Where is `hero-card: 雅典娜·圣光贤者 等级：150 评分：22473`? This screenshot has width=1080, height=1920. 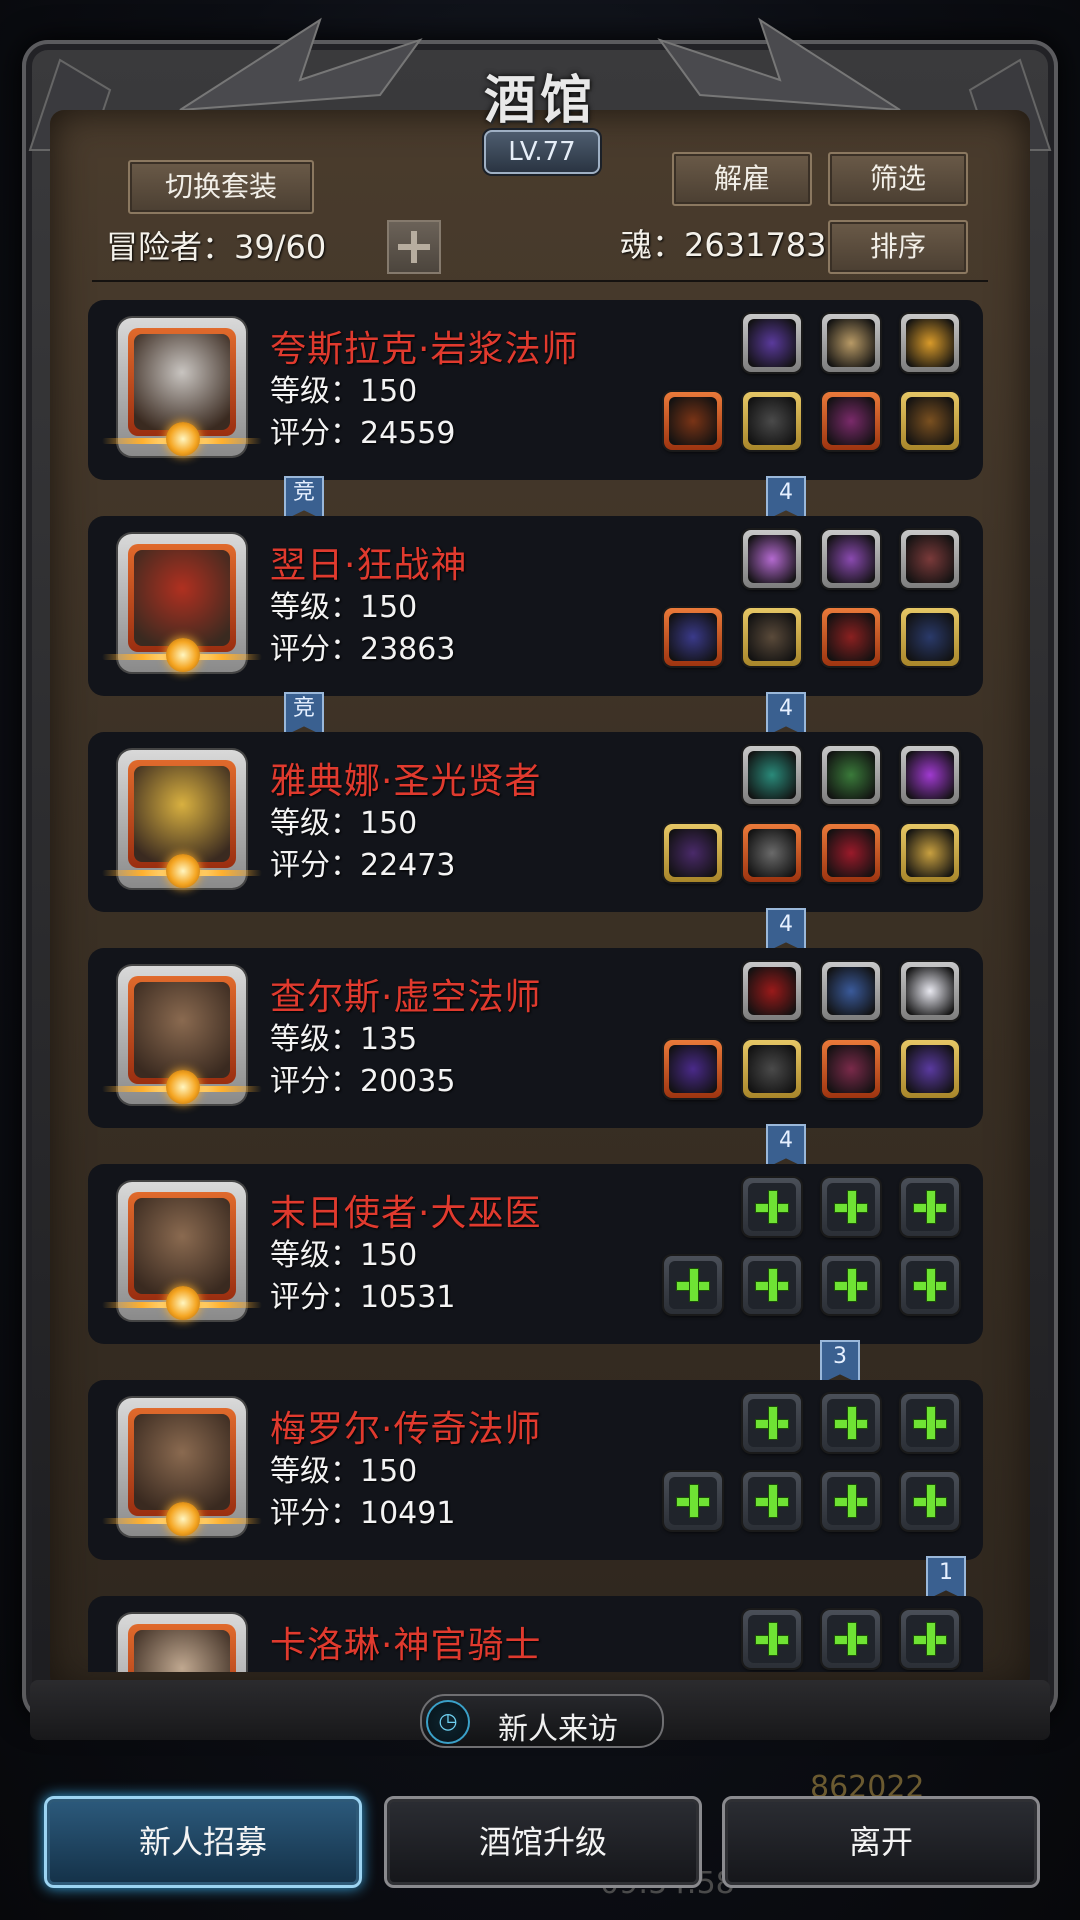 hero-card: 雅典娜·圣光贤者 等级：150 评分：22473 is located at coordinates (535, 822).